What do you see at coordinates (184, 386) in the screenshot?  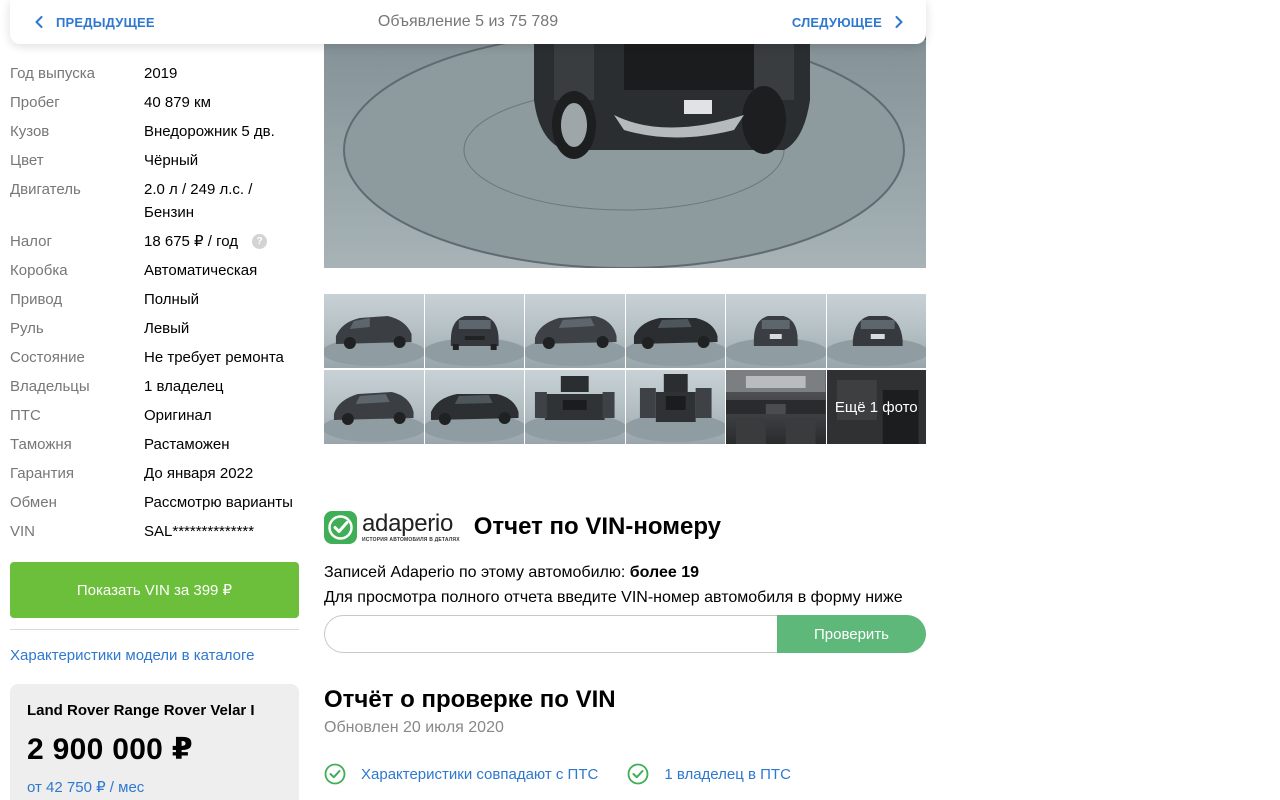 I see `spec-value: 1 владелец` at bounding box center [184, 386].